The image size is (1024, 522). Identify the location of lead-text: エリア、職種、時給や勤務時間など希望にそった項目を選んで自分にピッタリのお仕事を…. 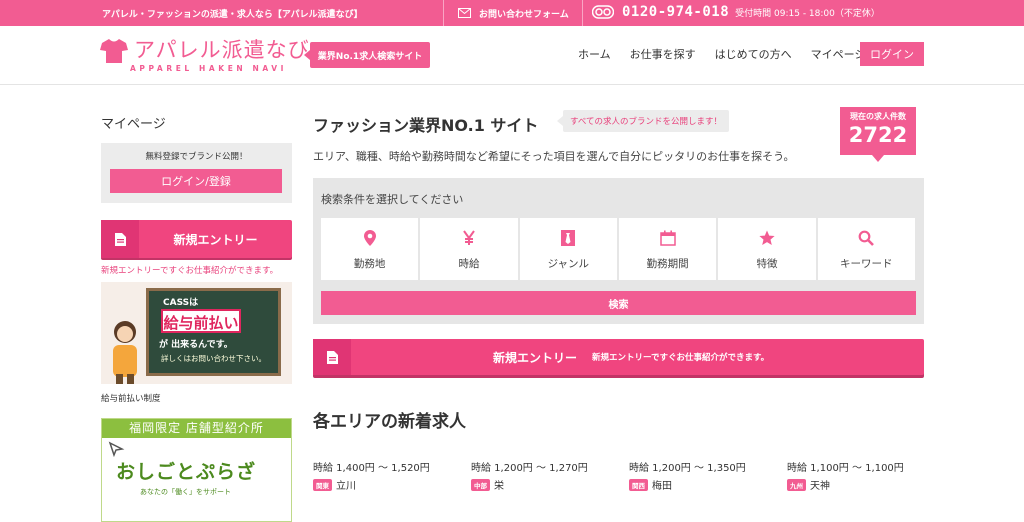
(554, 156).